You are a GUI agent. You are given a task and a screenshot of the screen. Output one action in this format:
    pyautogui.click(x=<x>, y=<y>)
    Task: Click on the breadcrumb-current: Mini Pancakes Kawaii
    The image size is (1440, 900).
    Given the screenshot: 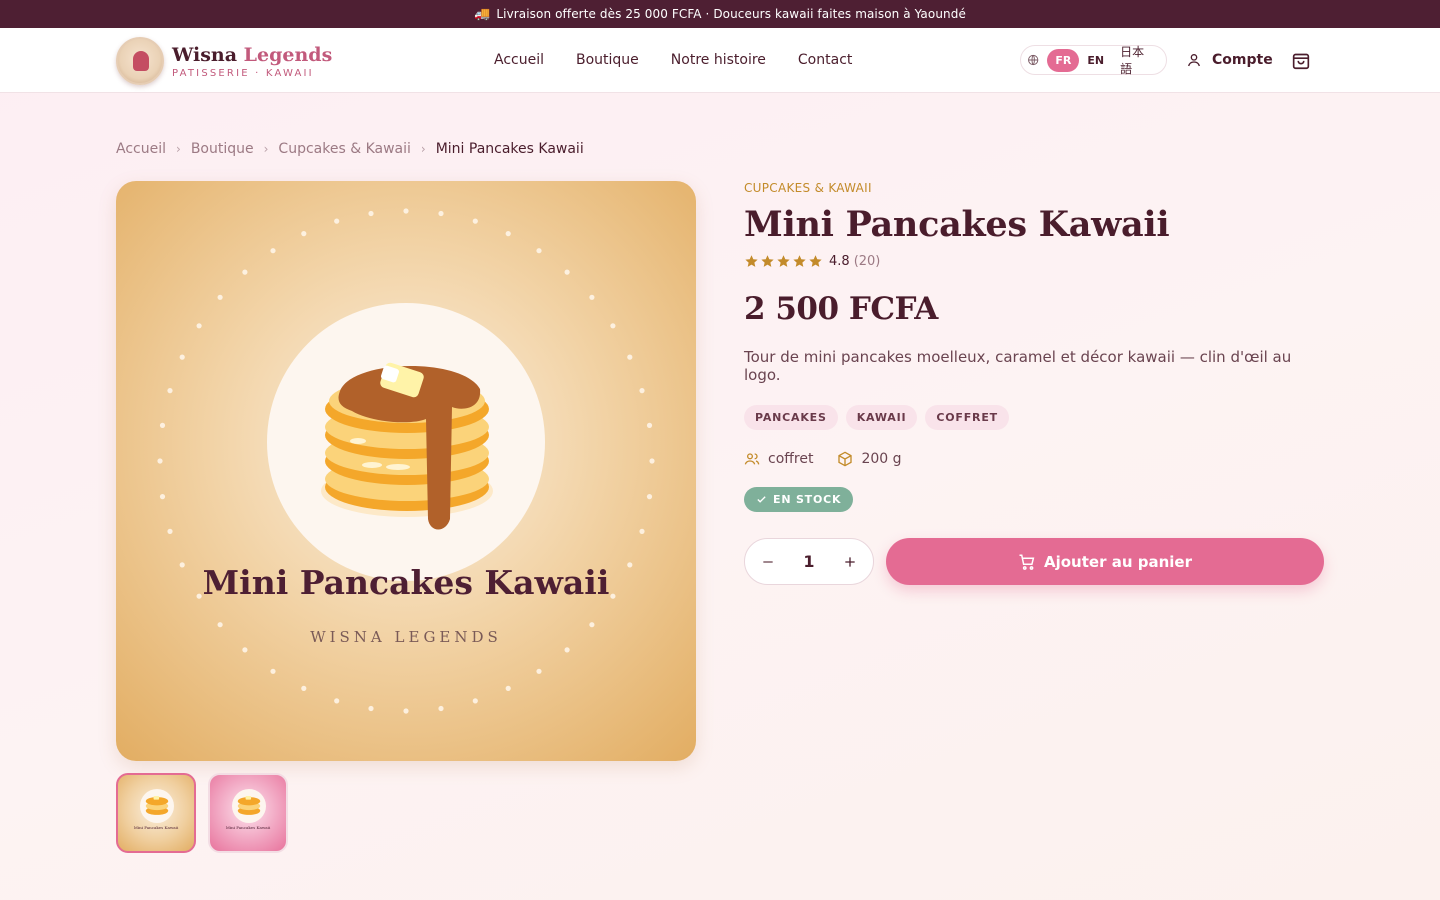 What is the action you would take?
    pyautogui.click(x=509, y=149)
    